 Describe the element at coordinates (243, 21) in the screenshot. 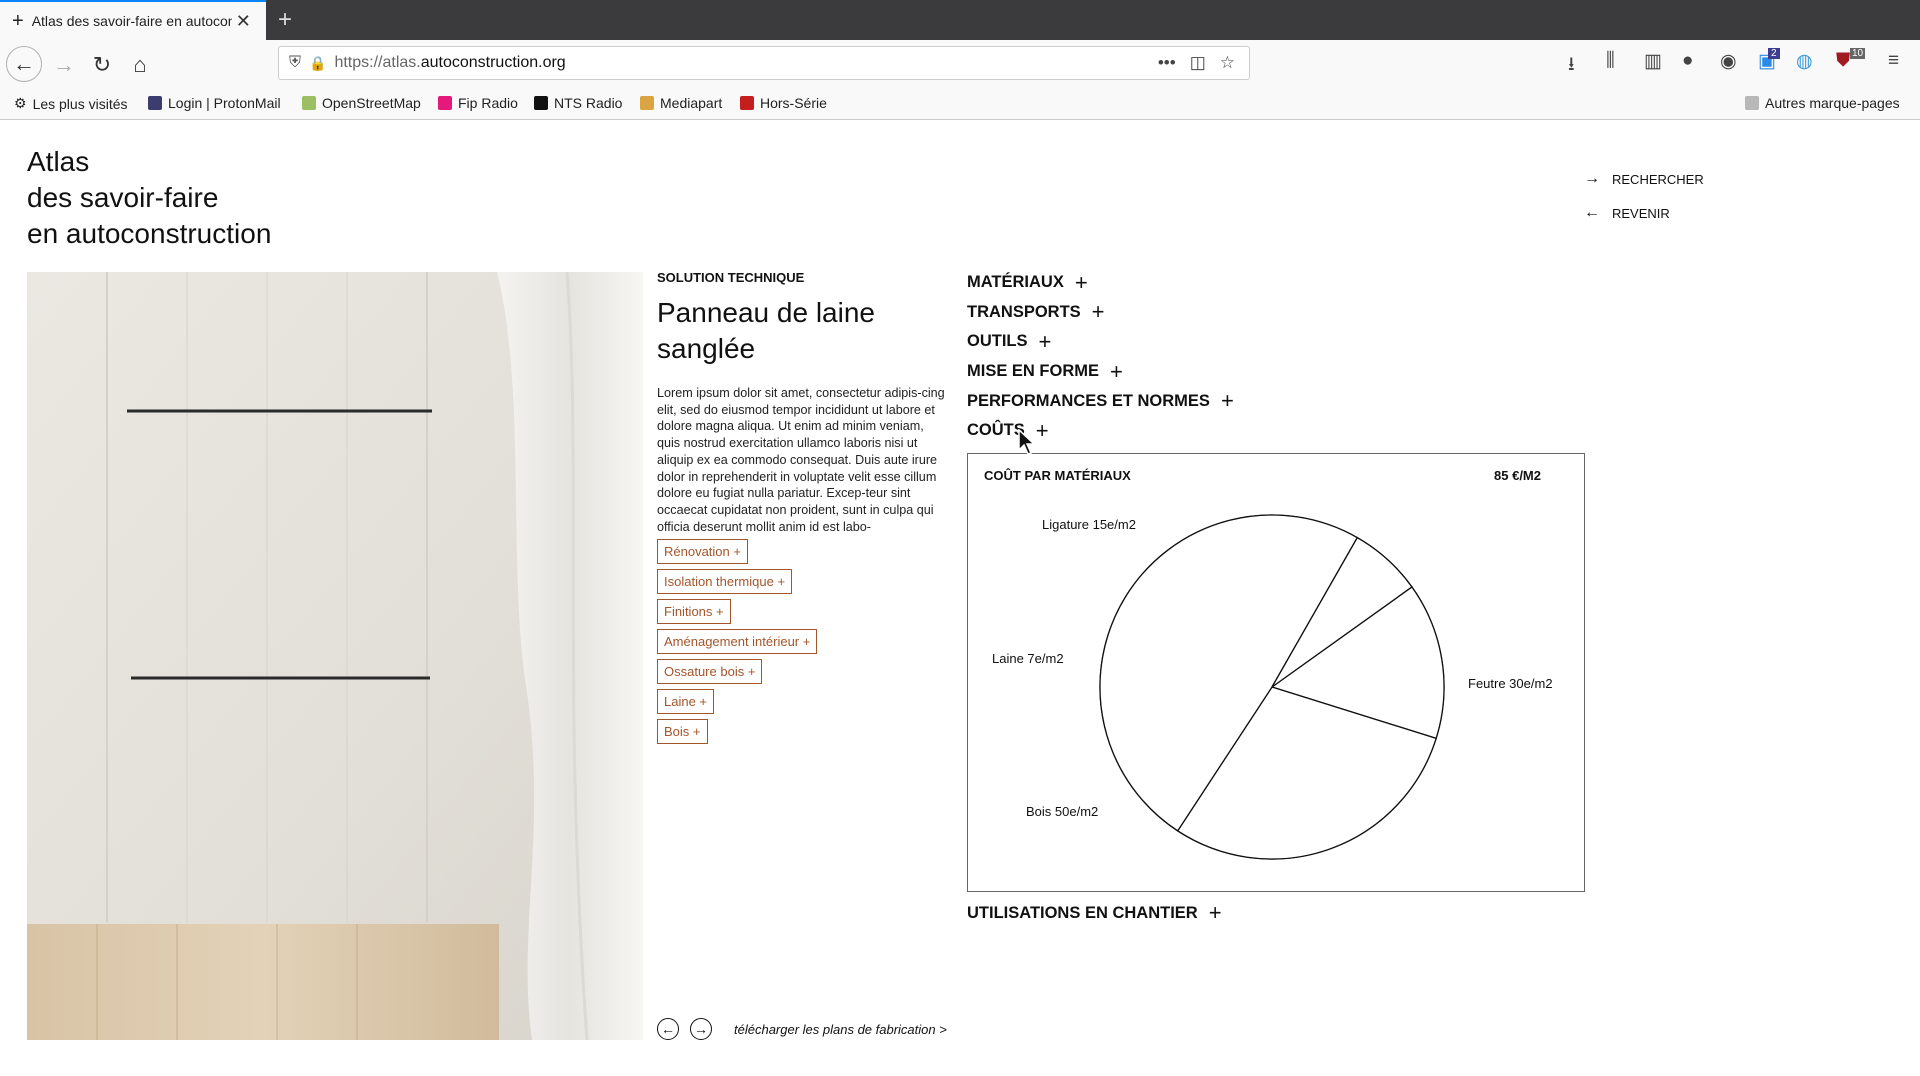

I see `close-tab-icon: ✕` at that location.